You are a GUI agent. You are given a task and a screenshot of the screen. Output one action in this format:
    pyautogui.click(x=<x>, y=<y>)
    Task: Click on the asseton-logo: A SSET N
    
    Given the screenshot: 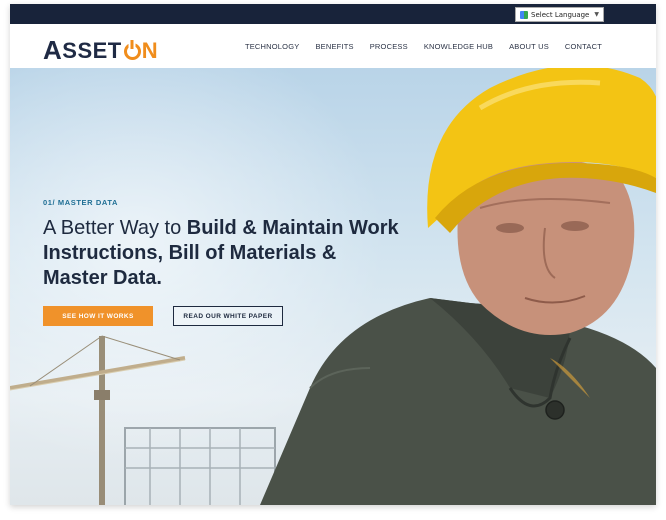 What is the action you would take?
    pyautogui.click(x=100, y=50)
    